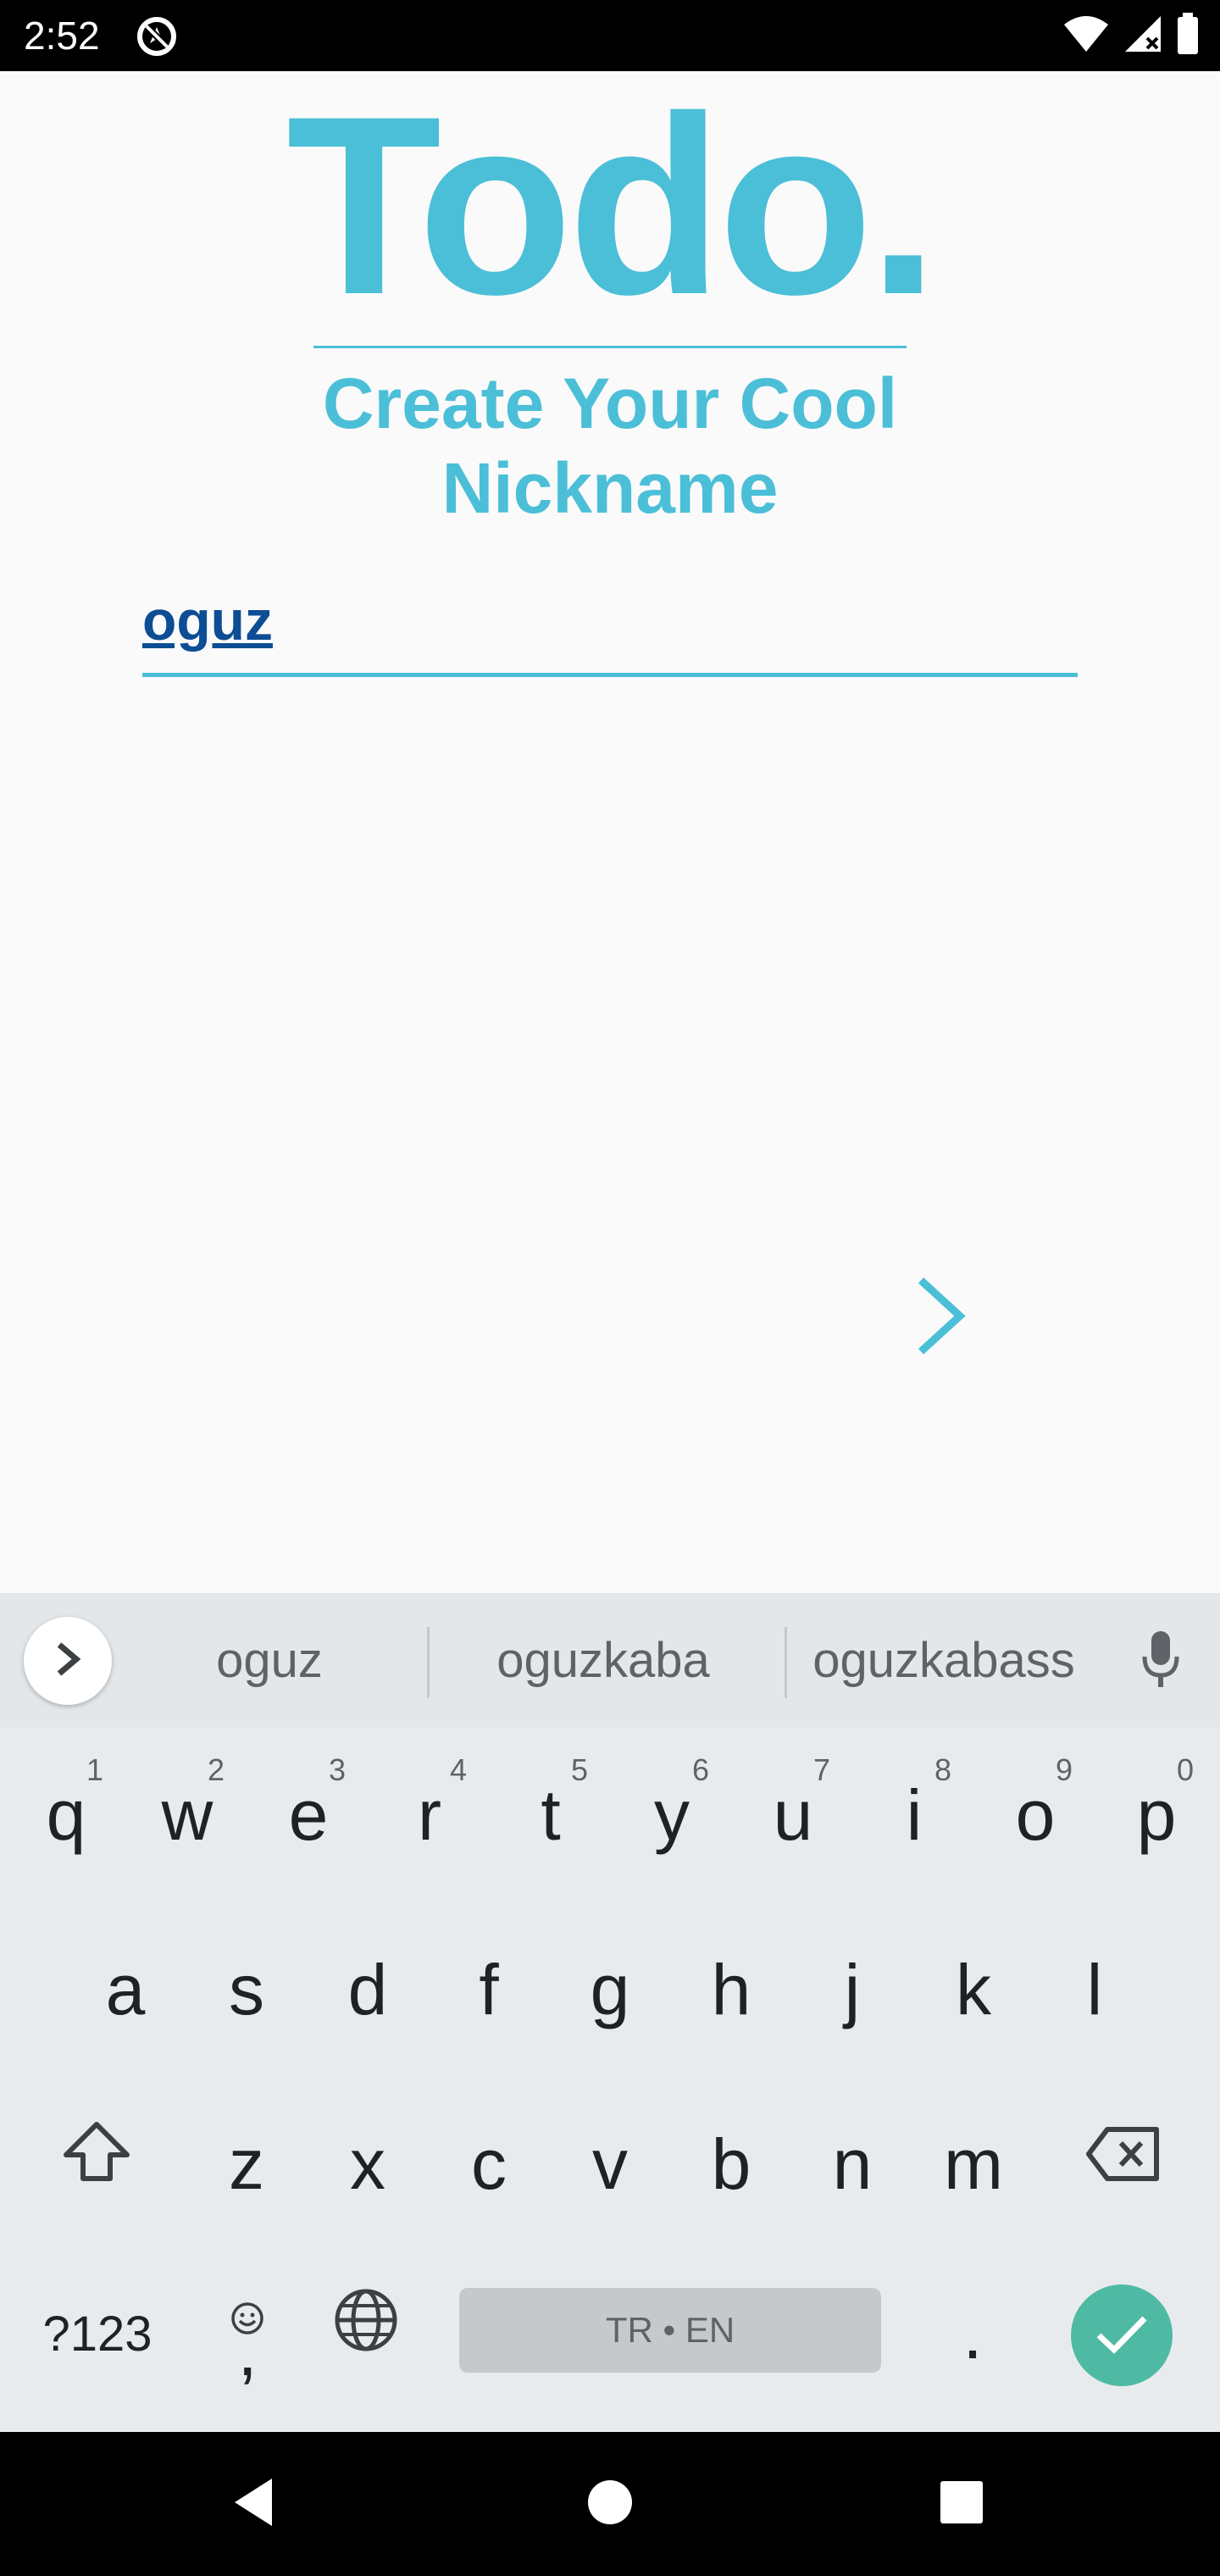 This screenshot has height=2576, width=1220. I want to click on key-d: d, so click(367, 1984).